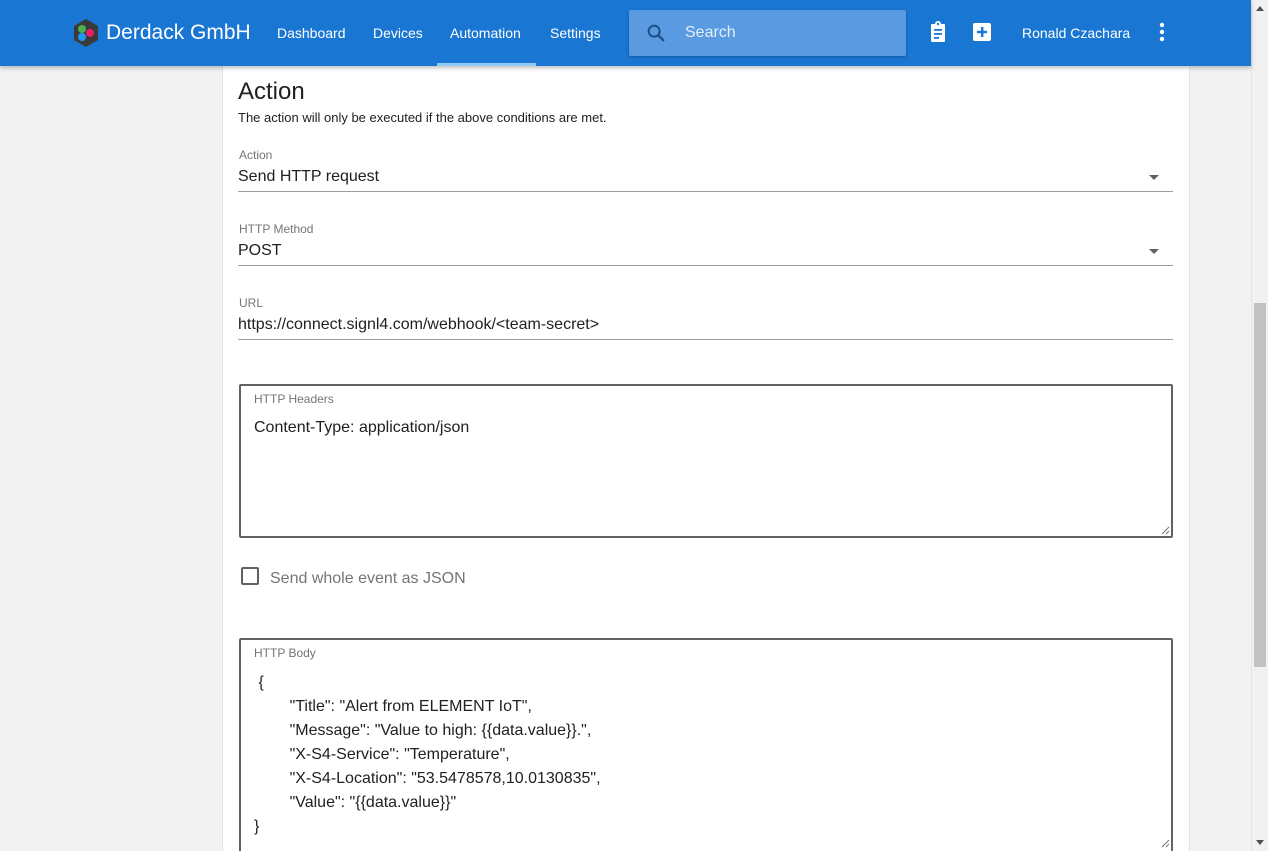 The image size is (1268, 851). Describe the element at coordinates (86, 33) in the screenshot. I see `logo-icon` at that location.